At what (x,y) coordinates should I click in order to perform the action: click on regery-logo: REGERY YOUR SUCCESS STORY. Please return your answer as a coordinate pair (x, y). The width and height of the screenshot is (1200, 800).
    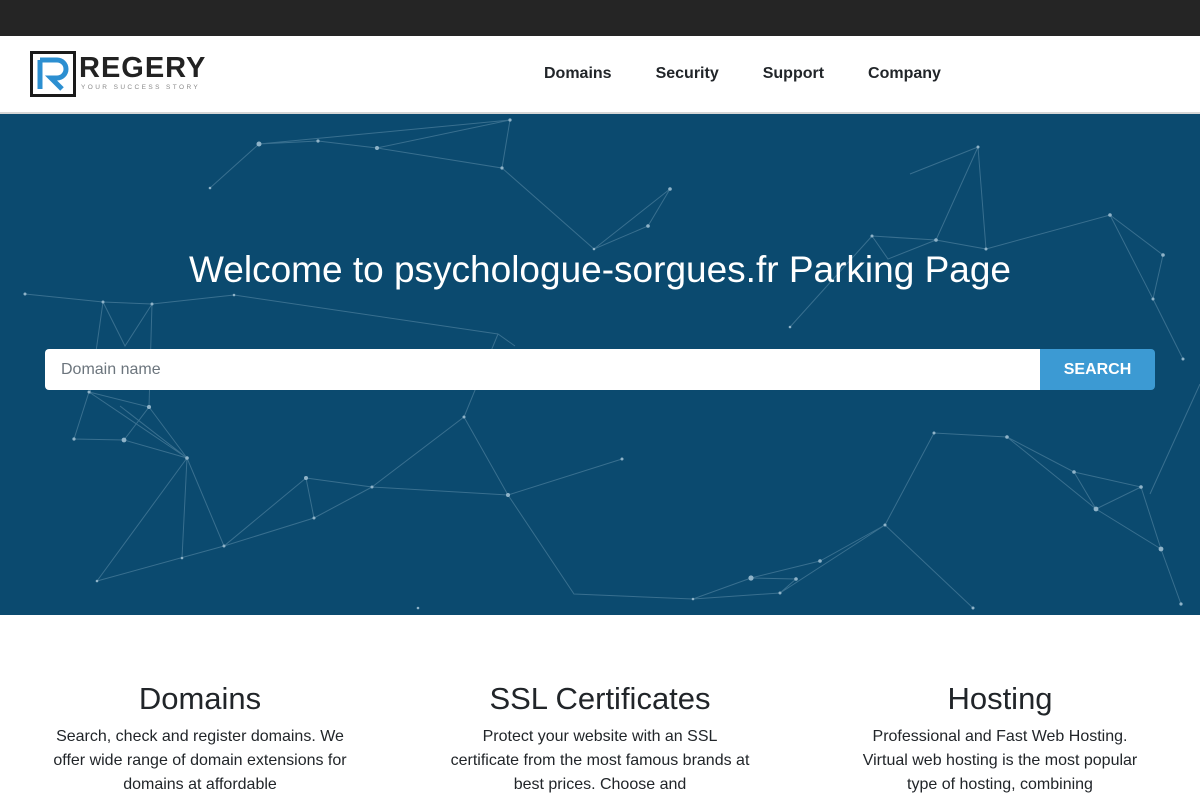
    Looking at the image, I should click on (118, 74).